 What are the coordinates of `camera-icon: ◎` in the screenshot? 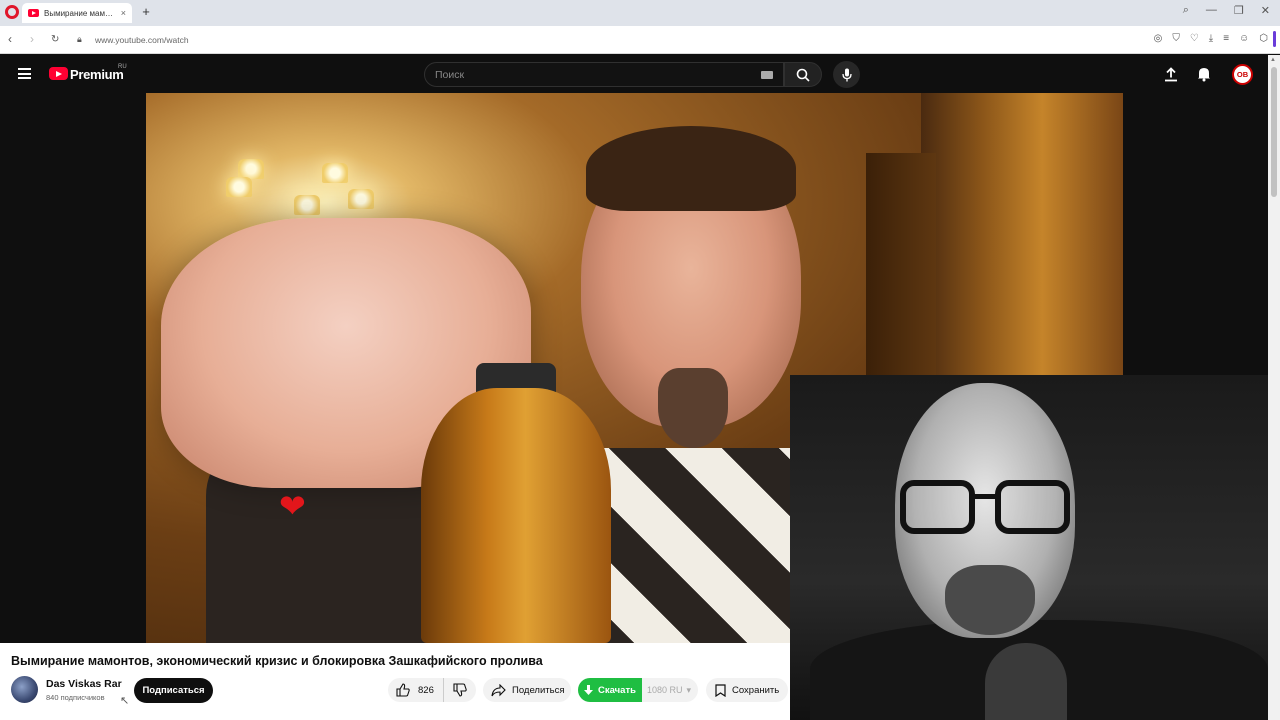 It's located at (1158, 38).